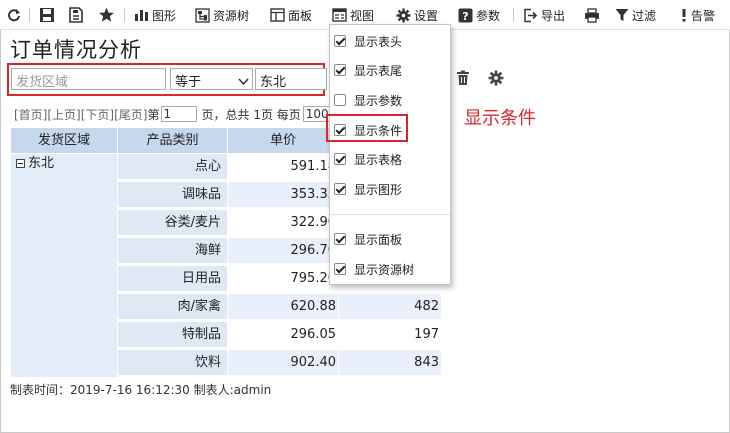 The width and height of the screenshot is (730, 433). What do you see at coordinates (188, 82) in the screenshot?
I see `condition-operator-value: 等于` at bounding box center [188, 82].